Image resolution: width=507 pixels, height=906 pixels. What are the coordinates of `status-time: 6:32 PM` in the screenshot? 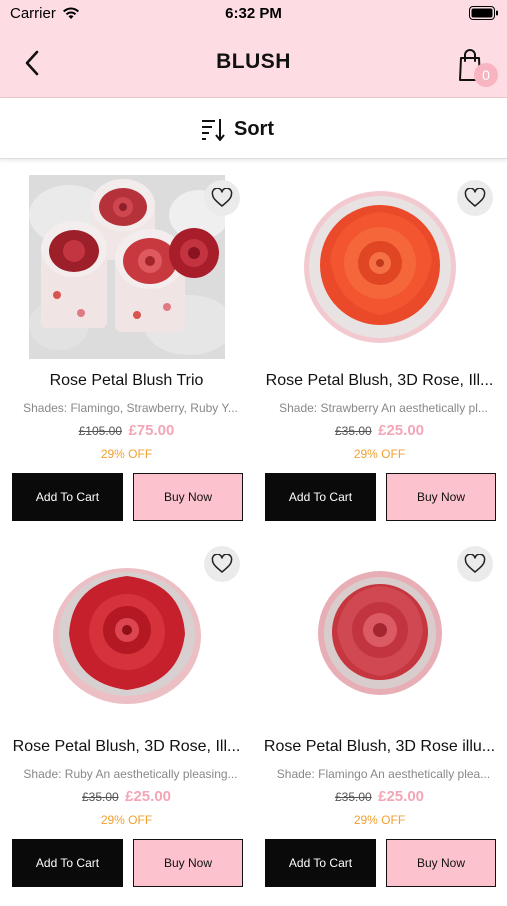 It's located at (253, 13).